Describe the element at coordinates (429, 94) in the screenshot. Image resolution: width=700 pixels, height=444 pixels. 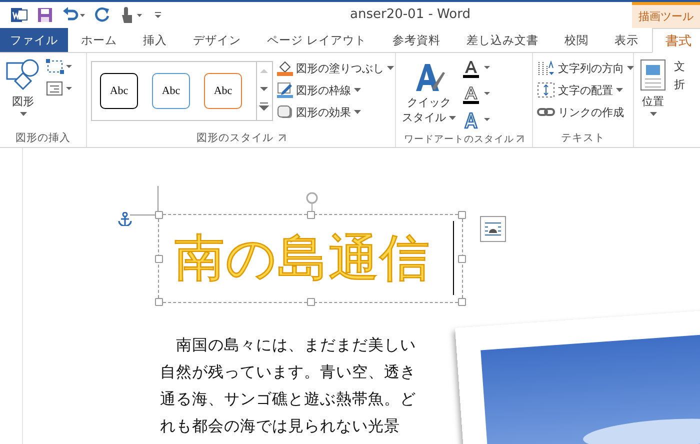
I see `quick-styles-button: クイック スタイル` at that location.